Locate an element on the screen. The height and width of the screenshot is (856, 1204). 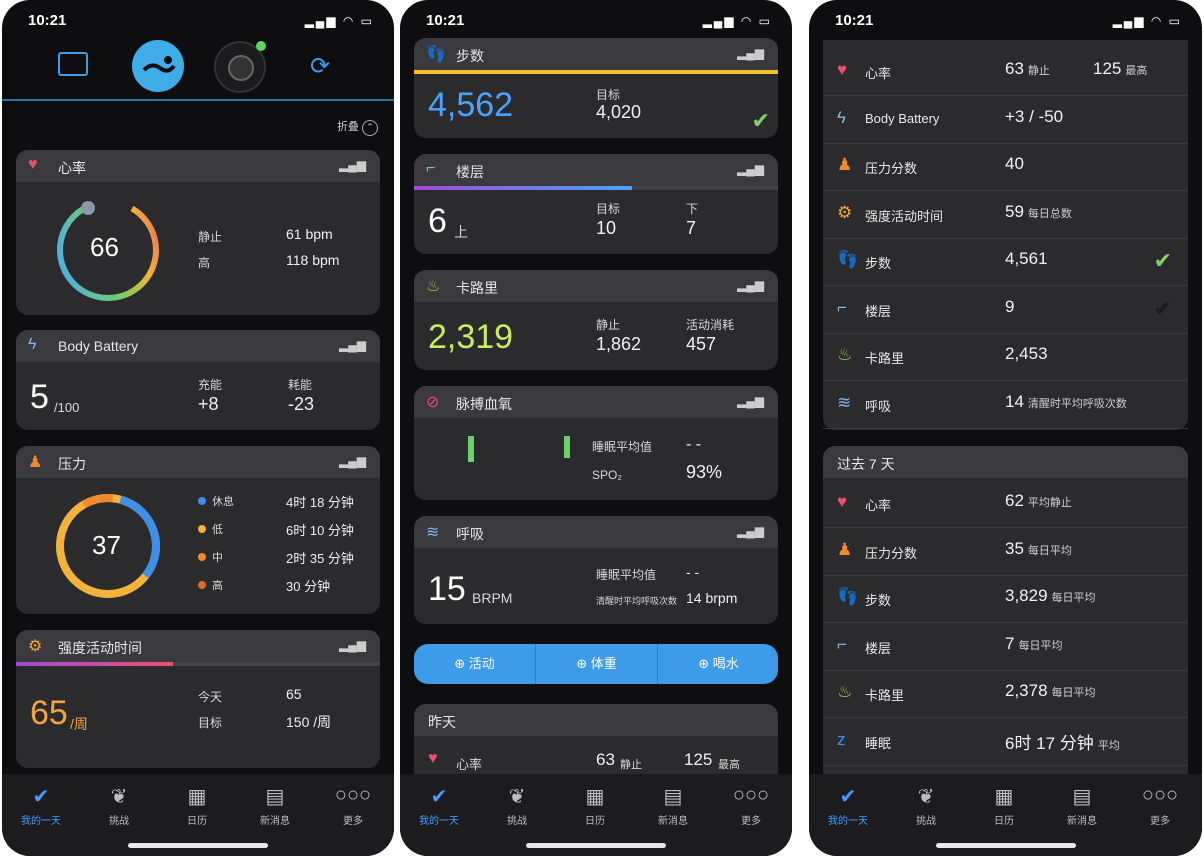
top-toolbar: ⟳ is located at coordinates (198, 68).